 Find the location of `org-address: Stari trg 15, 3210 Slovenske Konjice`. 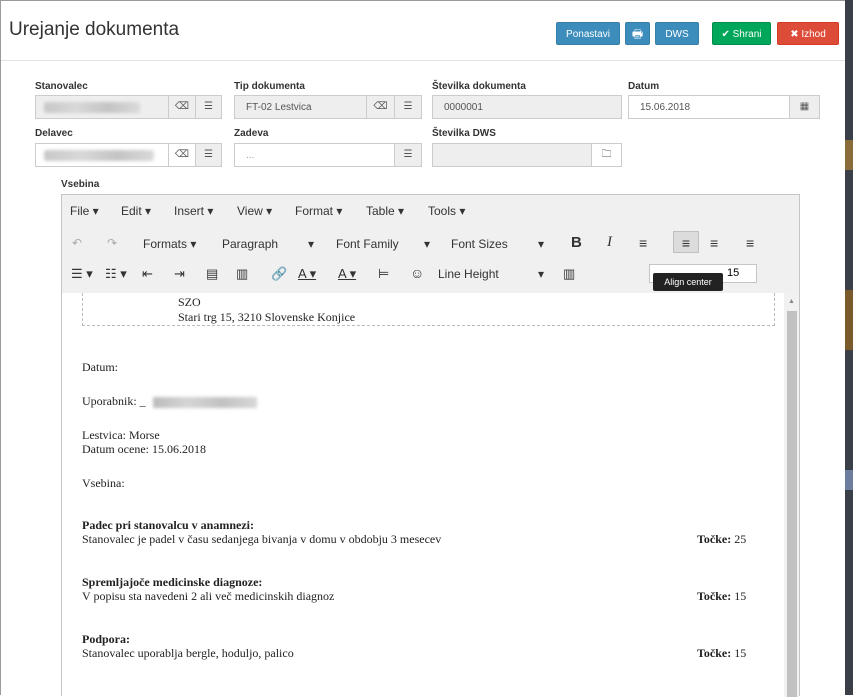

org-address: Stari trg 15, 3210 Slovenske Konjice is located at coordinates (267, 317).